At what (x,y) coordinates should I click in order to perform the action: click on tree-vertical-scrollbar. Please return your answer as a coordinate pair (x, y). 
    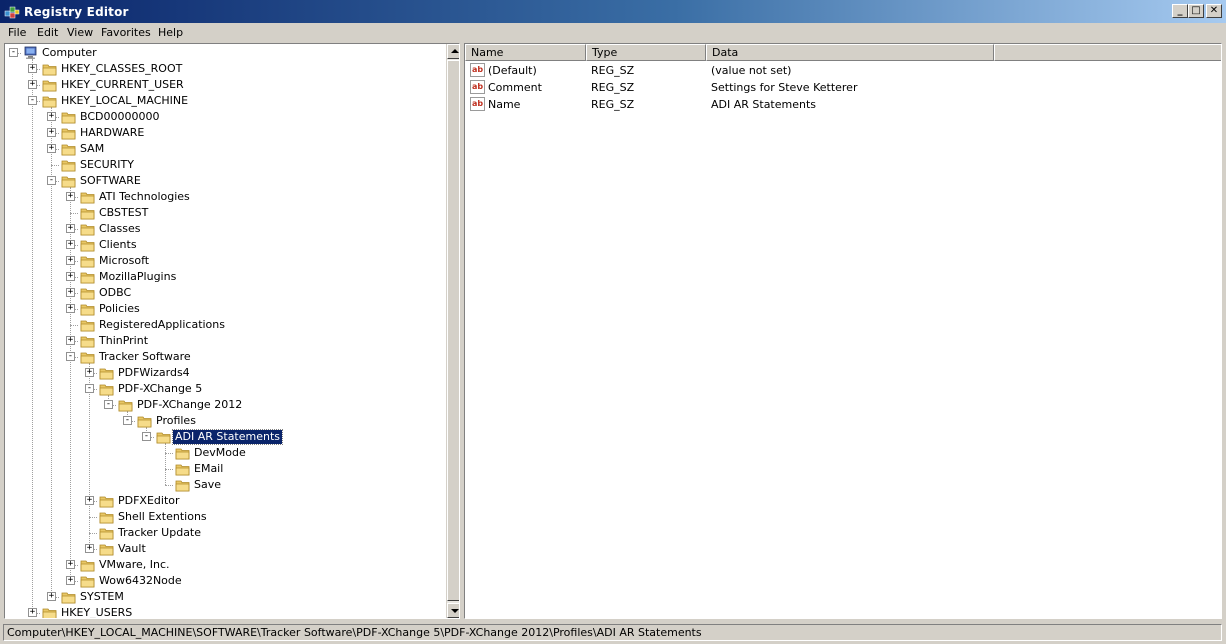
    Looking at the image, I should click on (452, 331).